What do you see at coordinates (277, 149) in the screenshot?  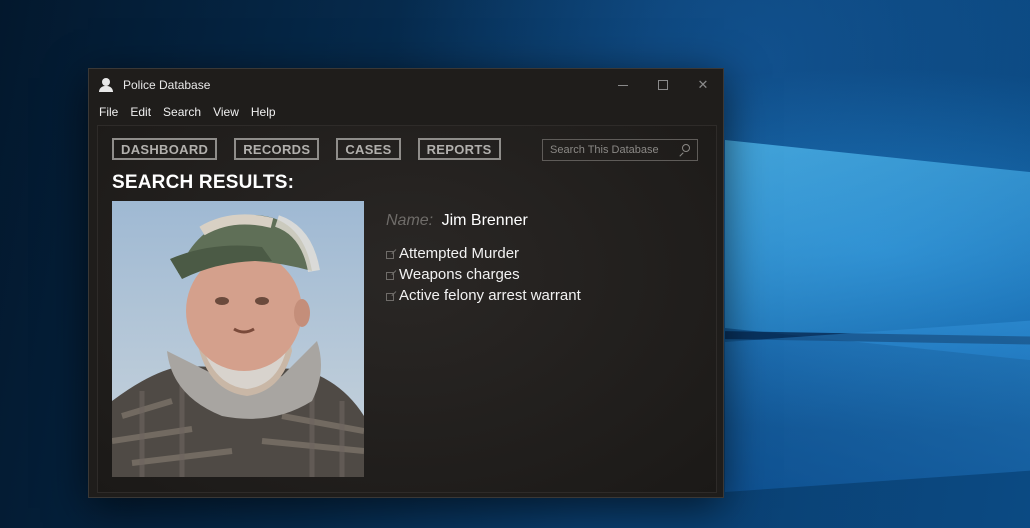 I see `records-button: RECORDS` at bounding box center [277, 149].